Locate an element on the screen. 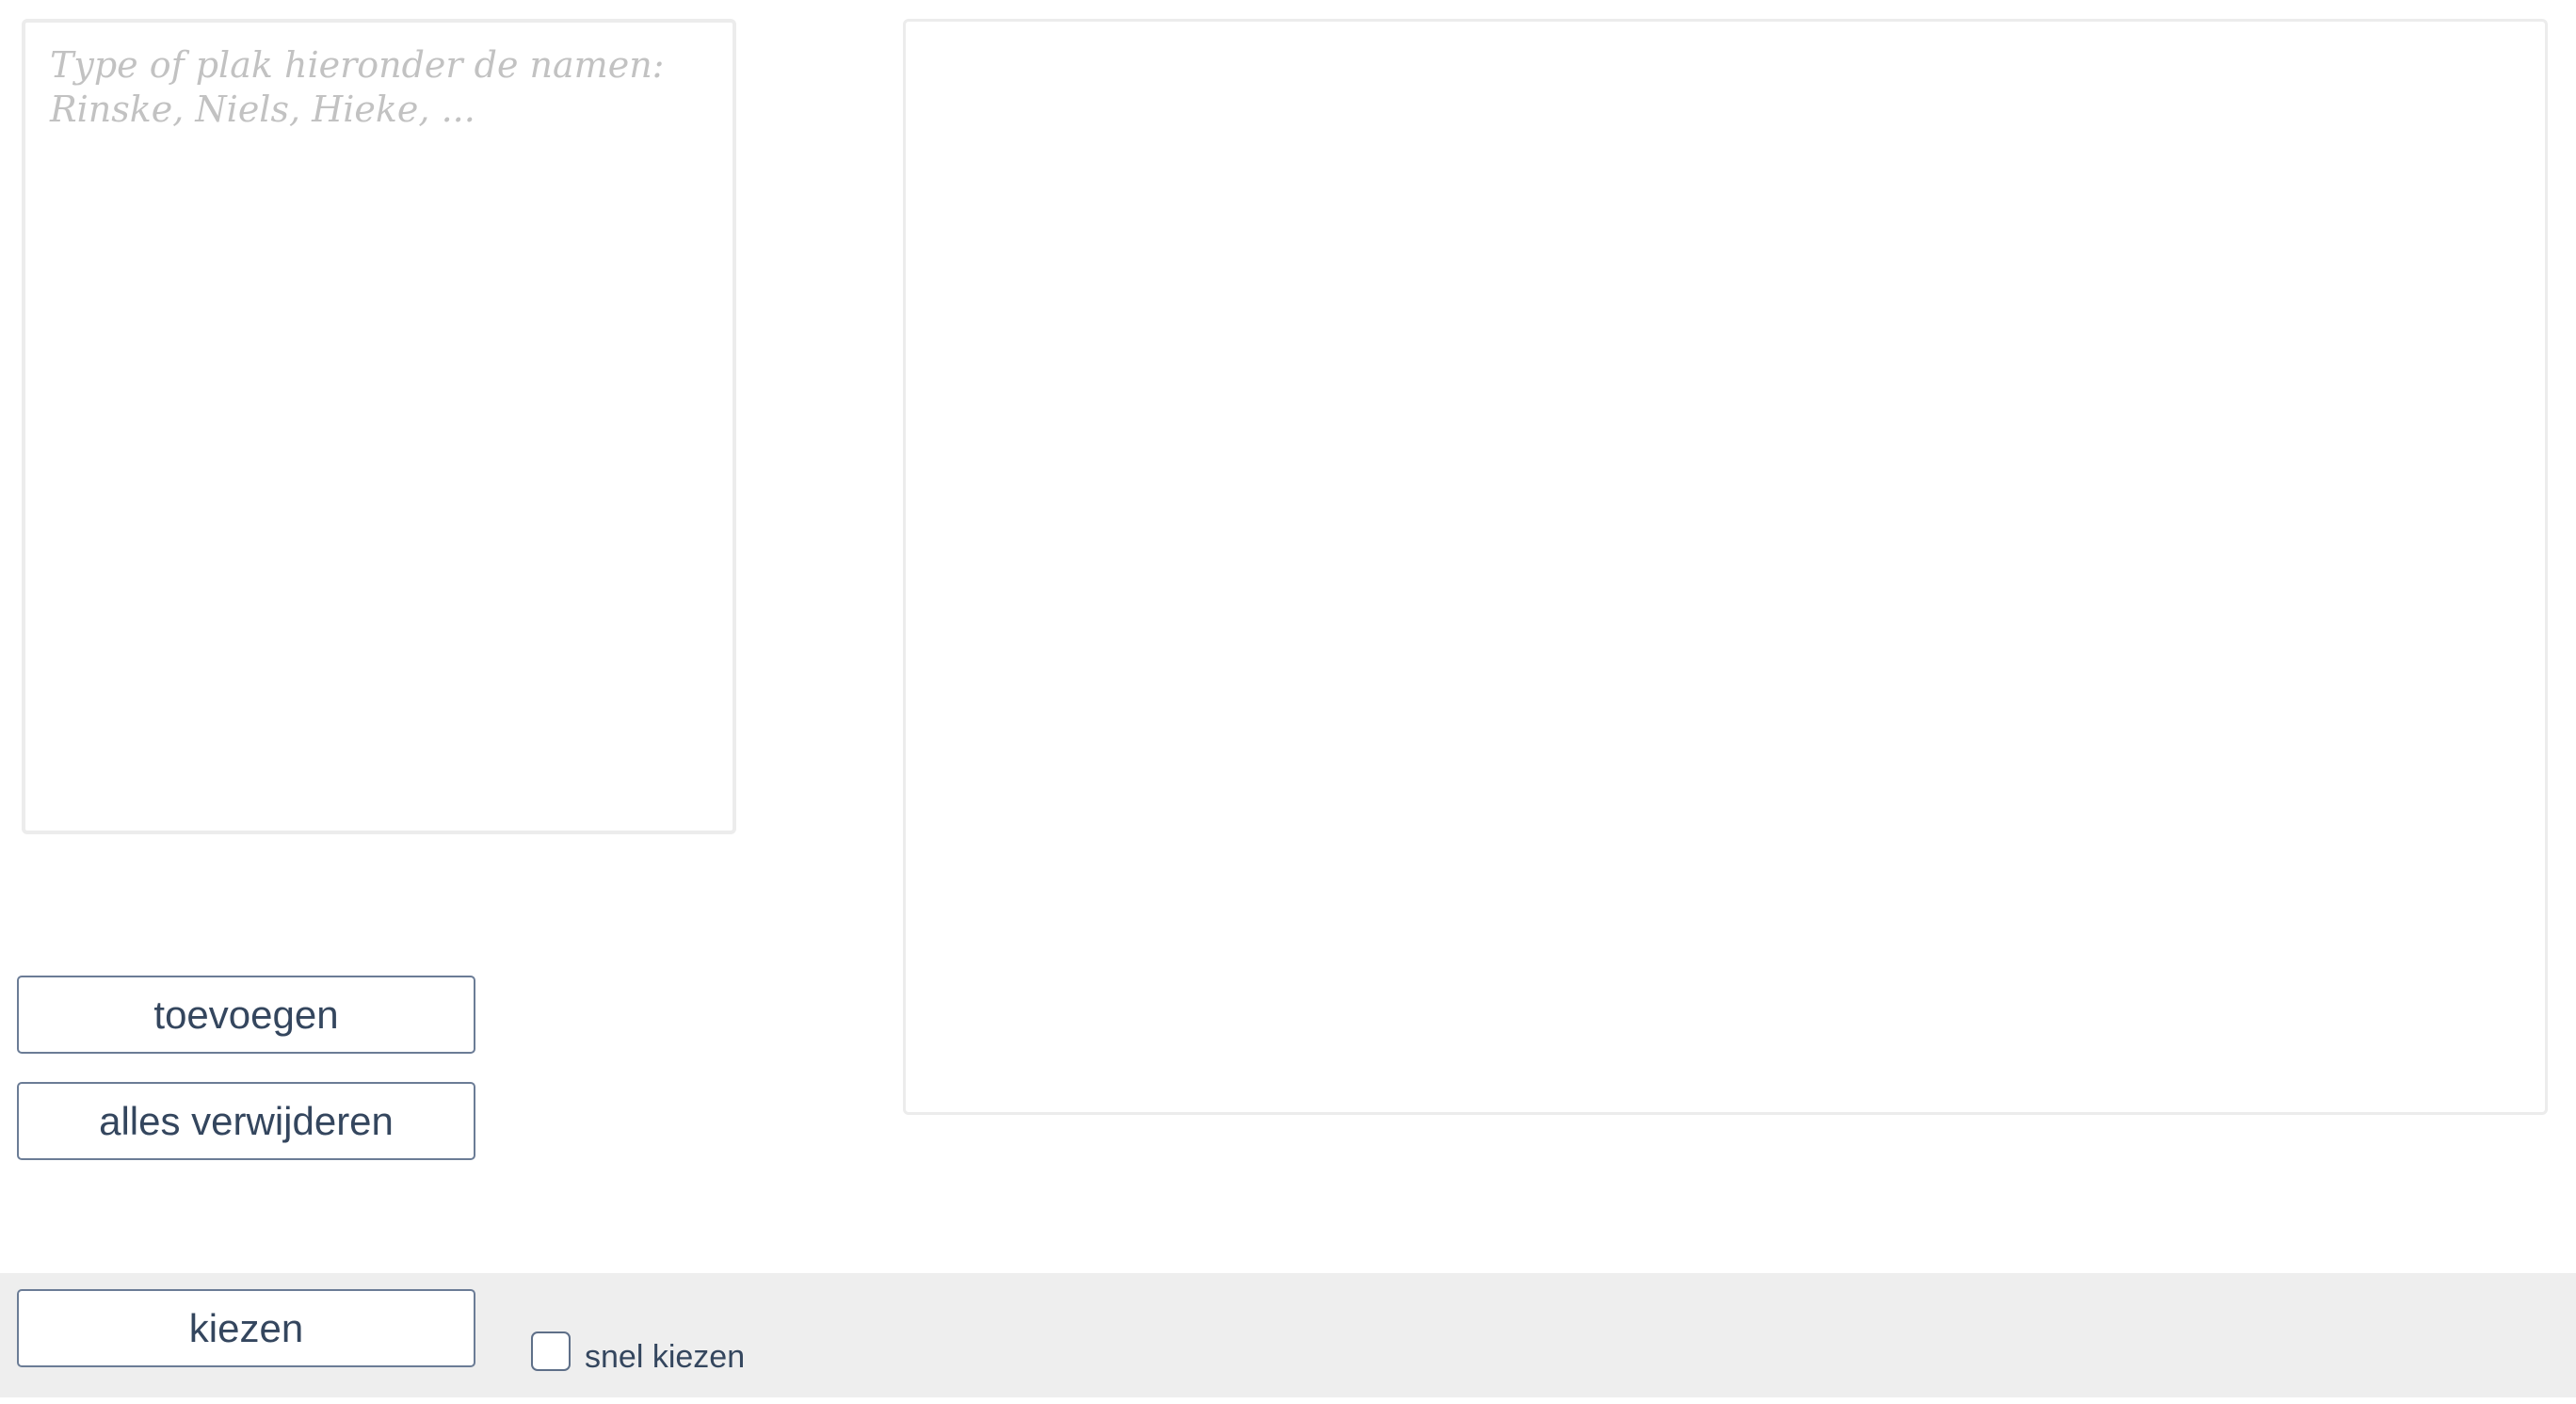 The image size is (2576, 1404). quick-choose-checkbox is located at coordinates (551, 1351).